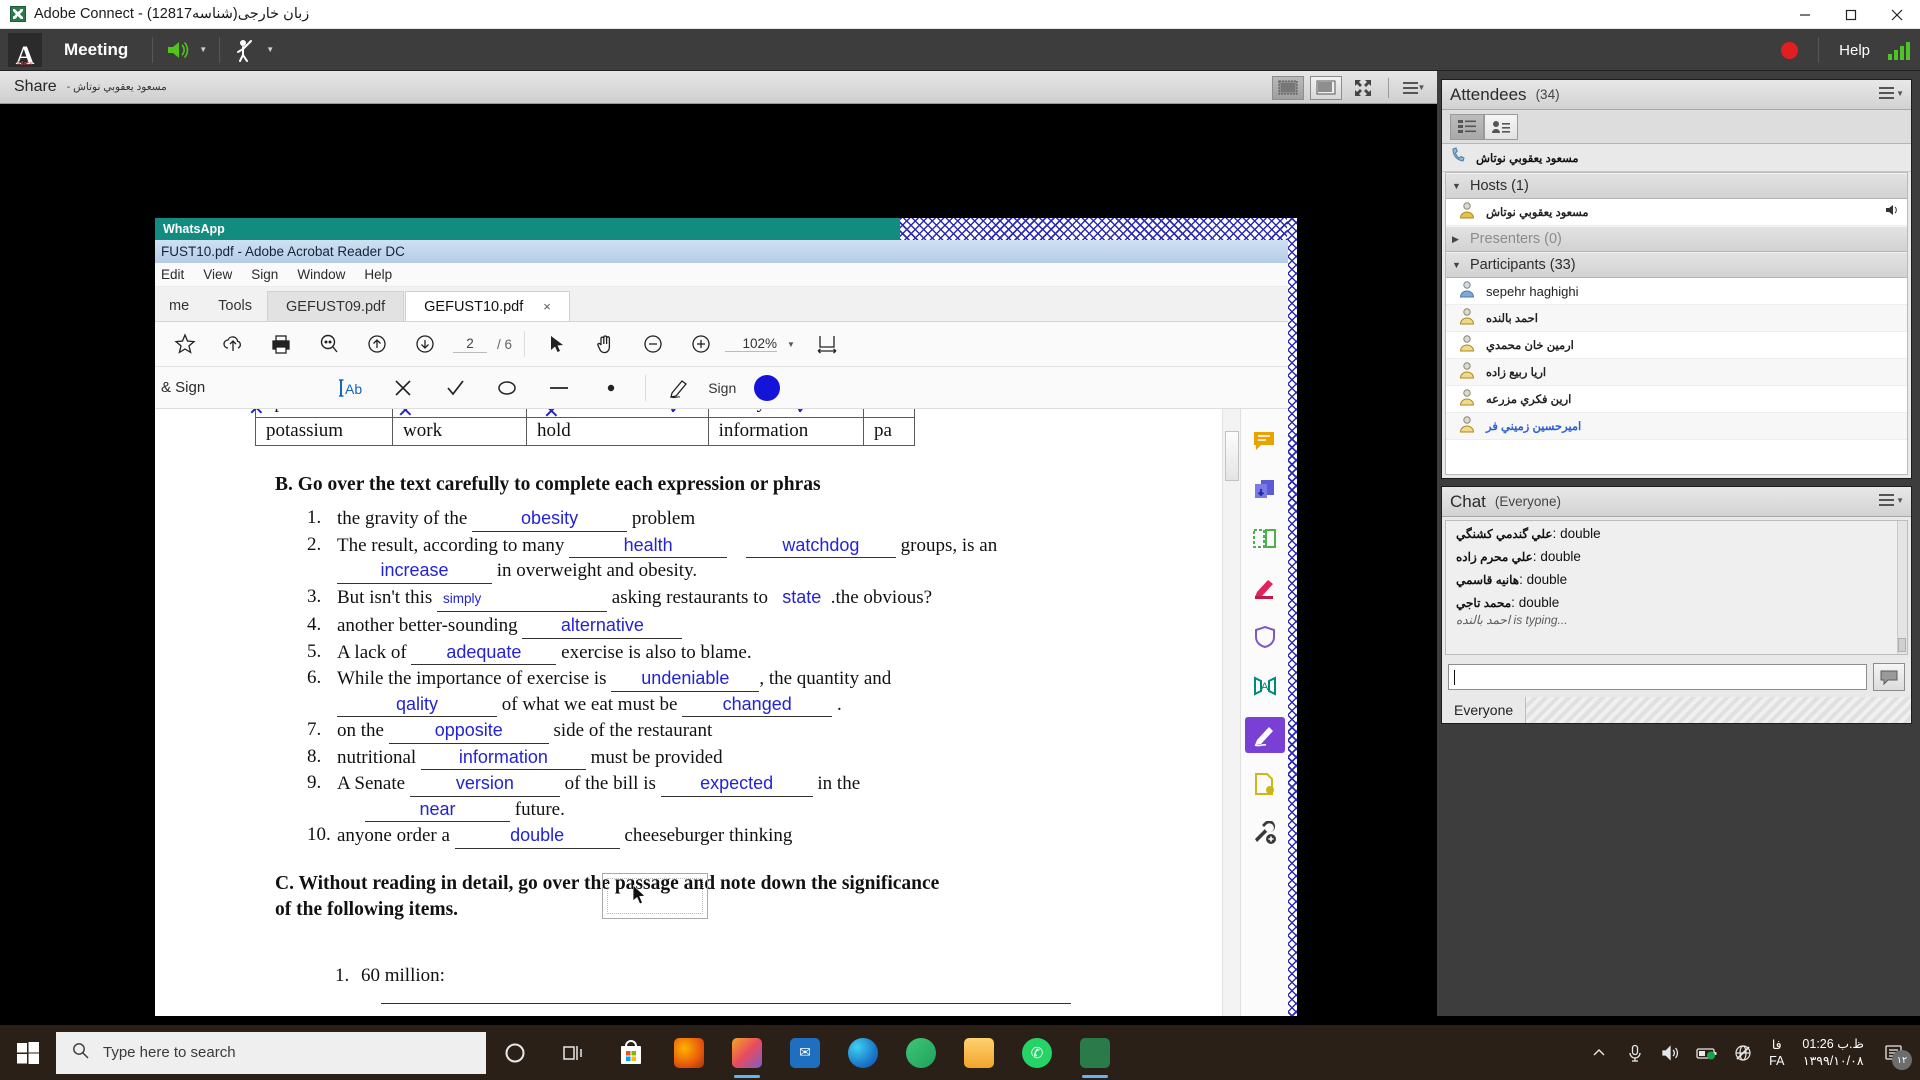  Describe the element at coordinates (1265, 784) in the screenshot. I see `prepare-form-icon` at that location.